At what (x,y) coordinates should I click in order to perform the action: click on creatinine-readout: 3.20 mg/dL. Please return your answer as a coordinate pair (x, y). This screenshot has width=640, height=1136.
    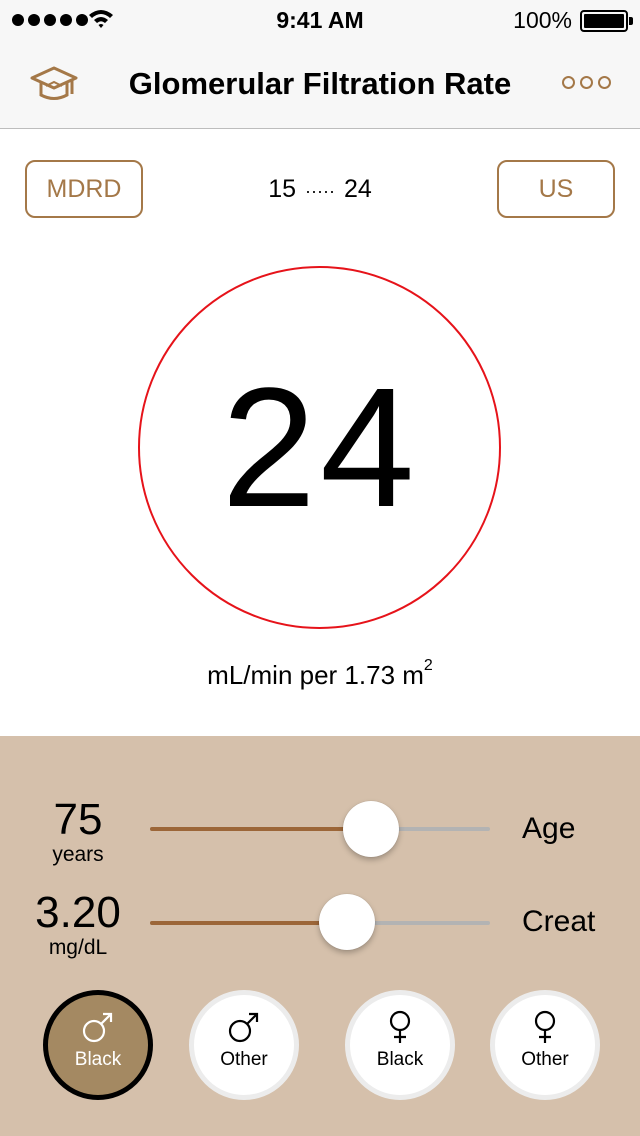
    Looking at the image, I should click on (78, 925).